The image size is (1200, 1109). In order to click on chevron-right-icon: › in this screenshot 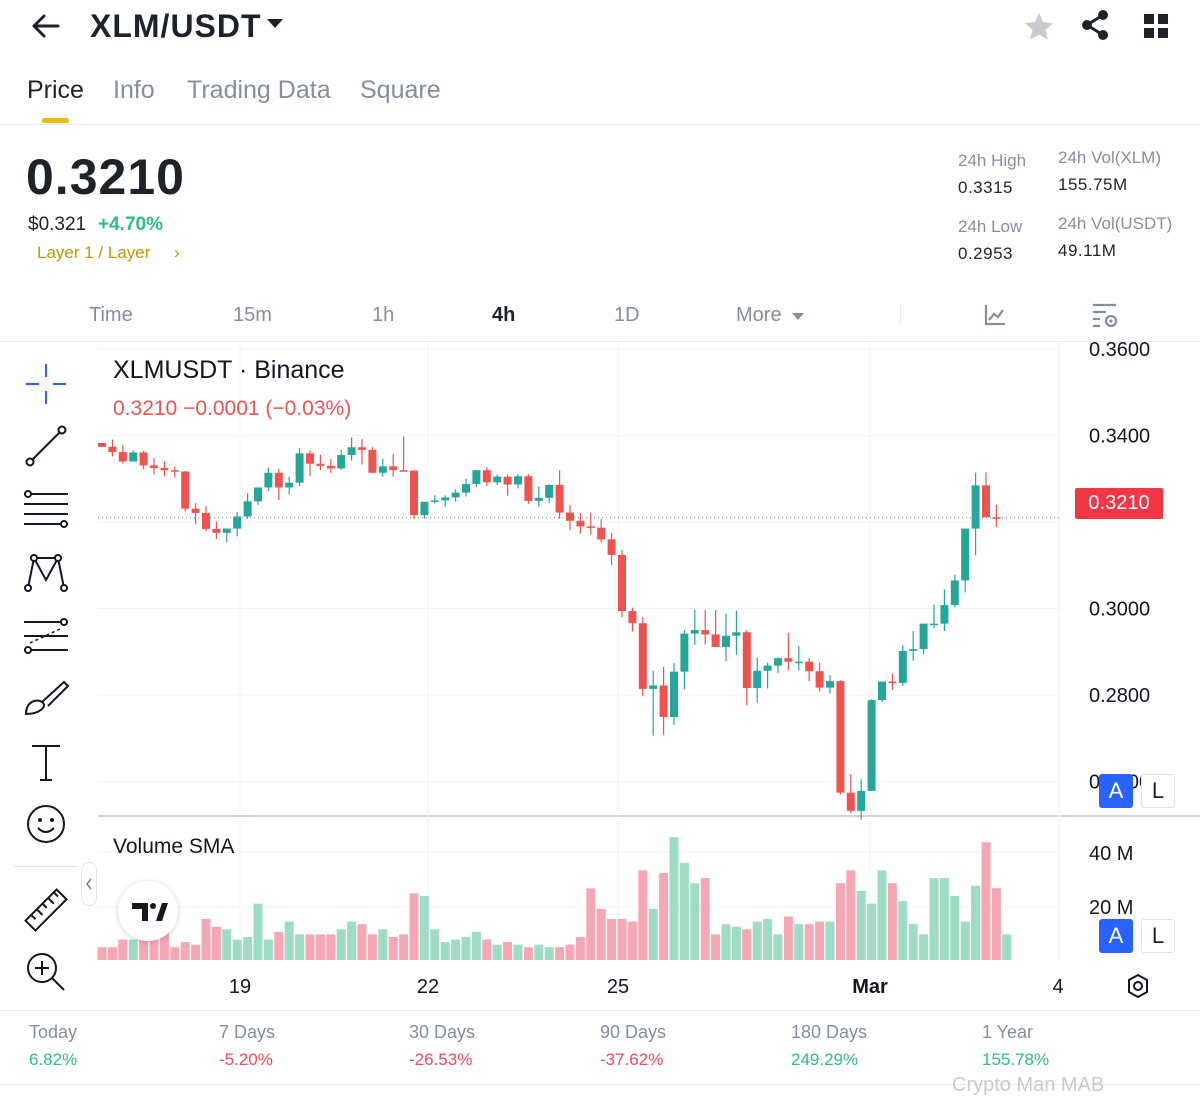, I will do `click(177, 253)`.